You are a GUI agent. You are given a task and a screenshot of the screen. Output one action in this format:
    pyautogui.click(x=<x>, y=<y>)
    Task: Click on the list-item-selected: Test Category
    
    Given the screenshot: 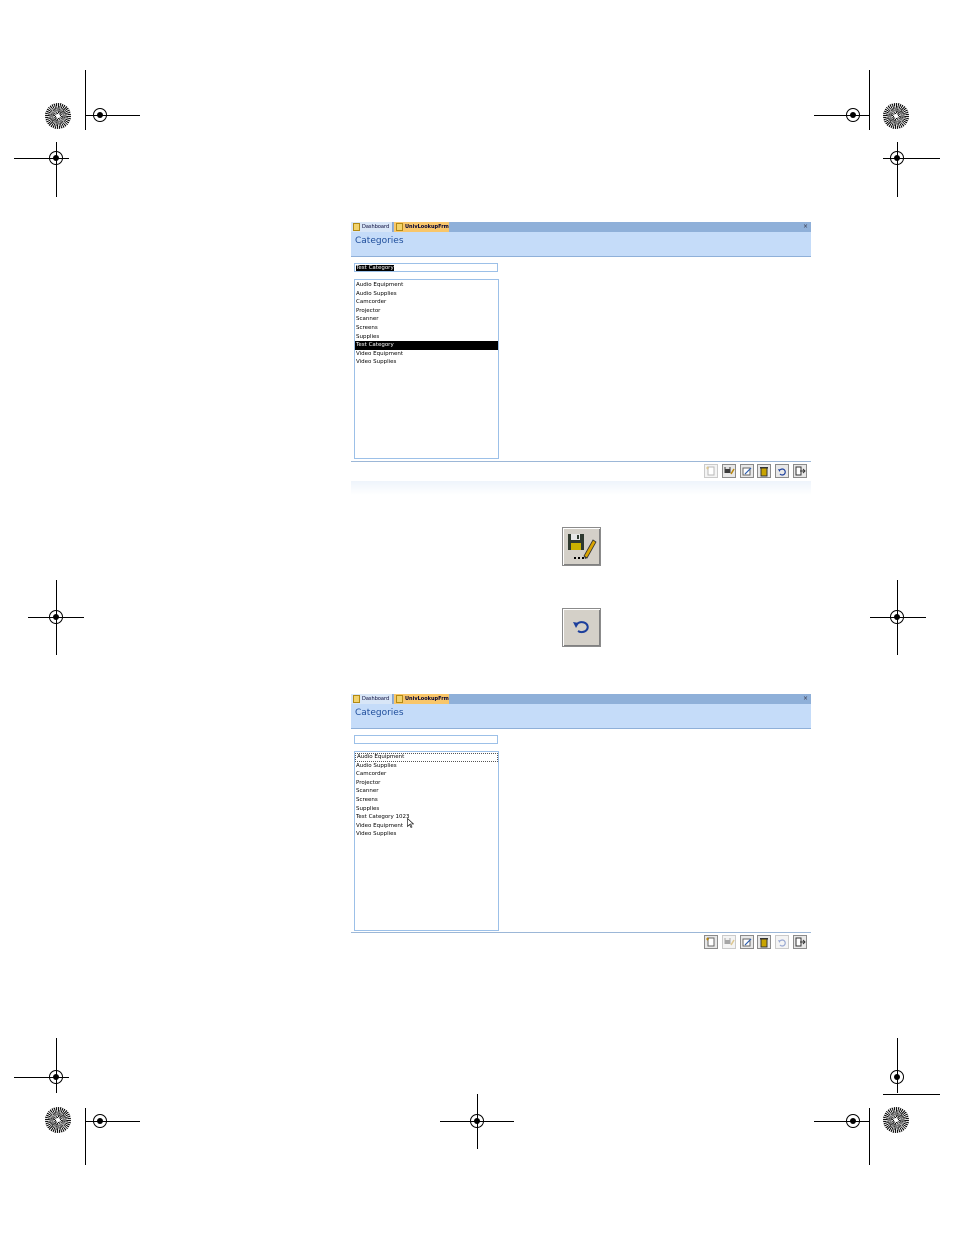 What is the action you would take?
    pyautogui.click(x=426, y=345)
    